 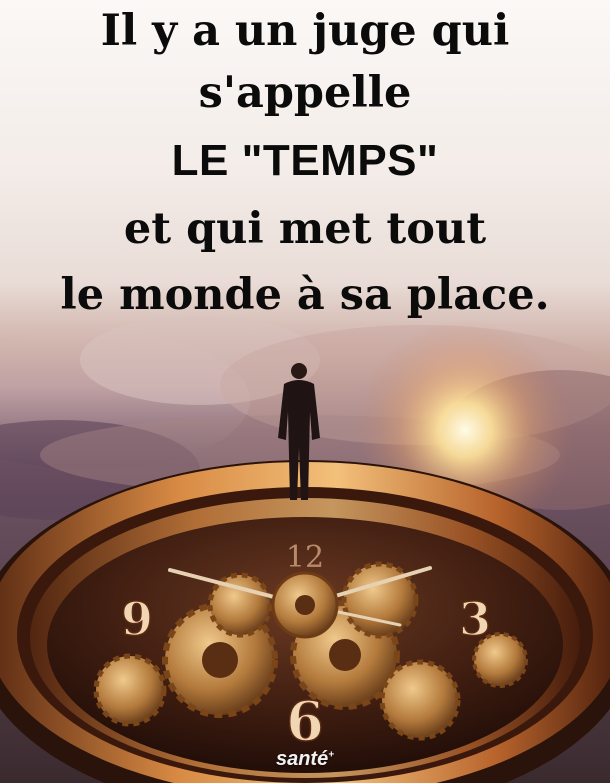 What do you see at coordinates (137, 619) in the screenshot?
I see `numeral-9: 9` at bounding box center [137, 619].